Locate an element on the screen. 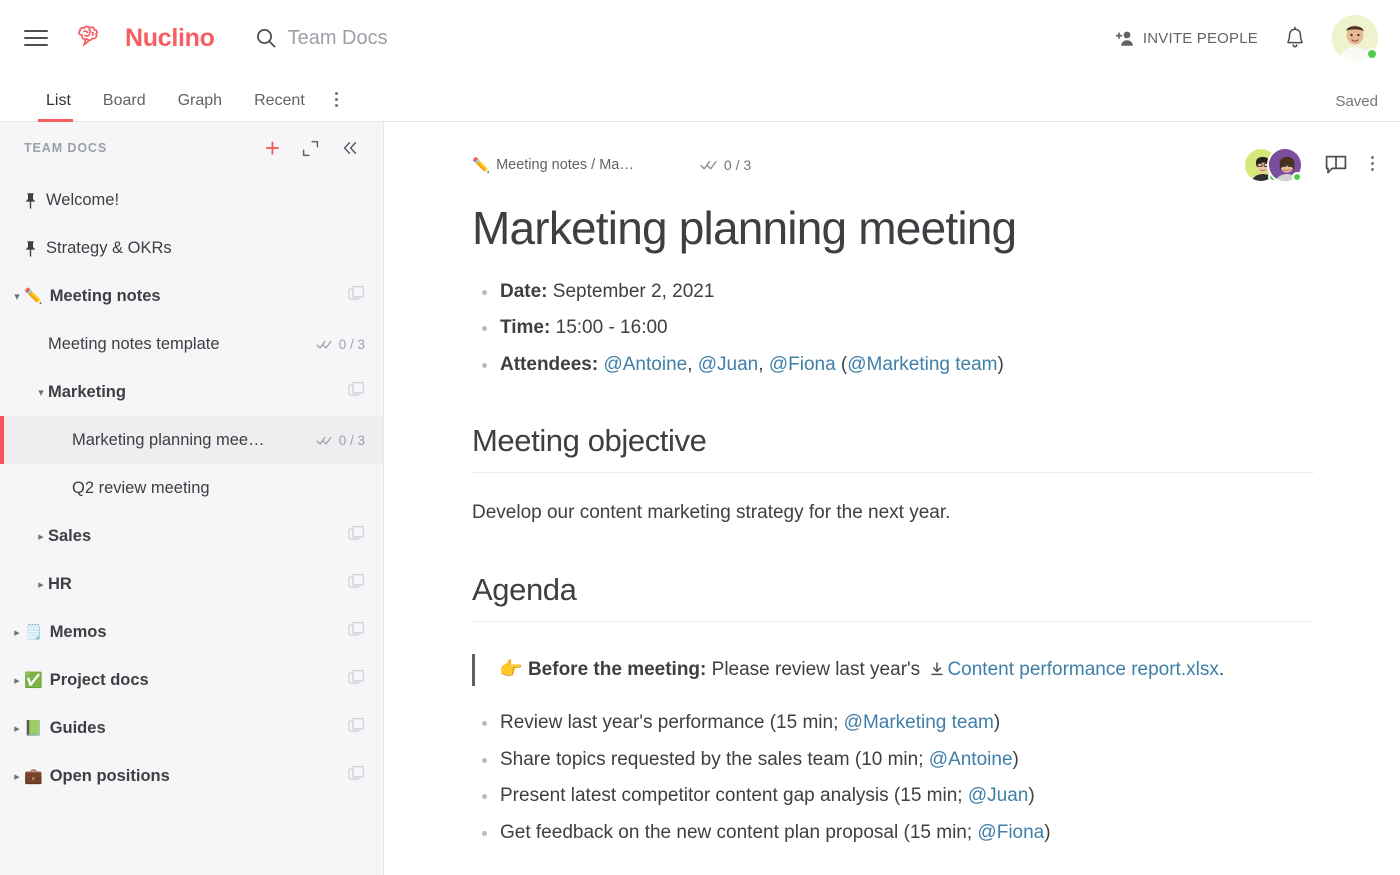 The height and width of the screenshot is (875, 1400). mention-juan: @Juan is located at coordinates (728, 364).